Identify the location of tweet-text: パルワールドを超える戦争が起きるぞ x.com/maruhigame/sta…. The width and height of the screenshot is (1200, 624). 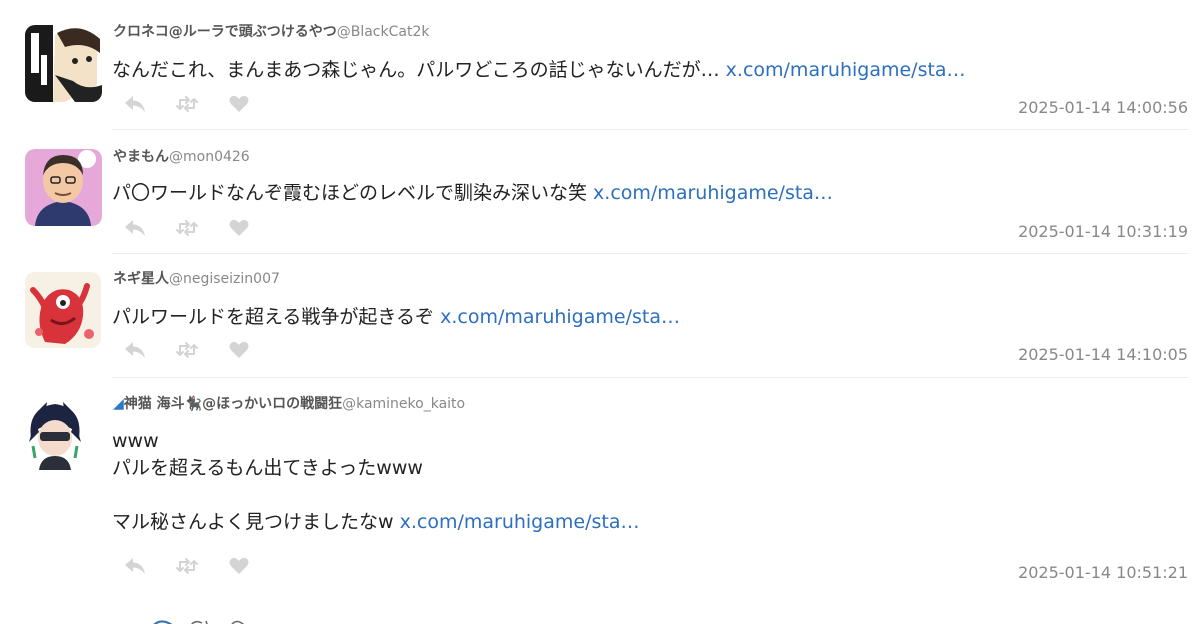
(396, 317).